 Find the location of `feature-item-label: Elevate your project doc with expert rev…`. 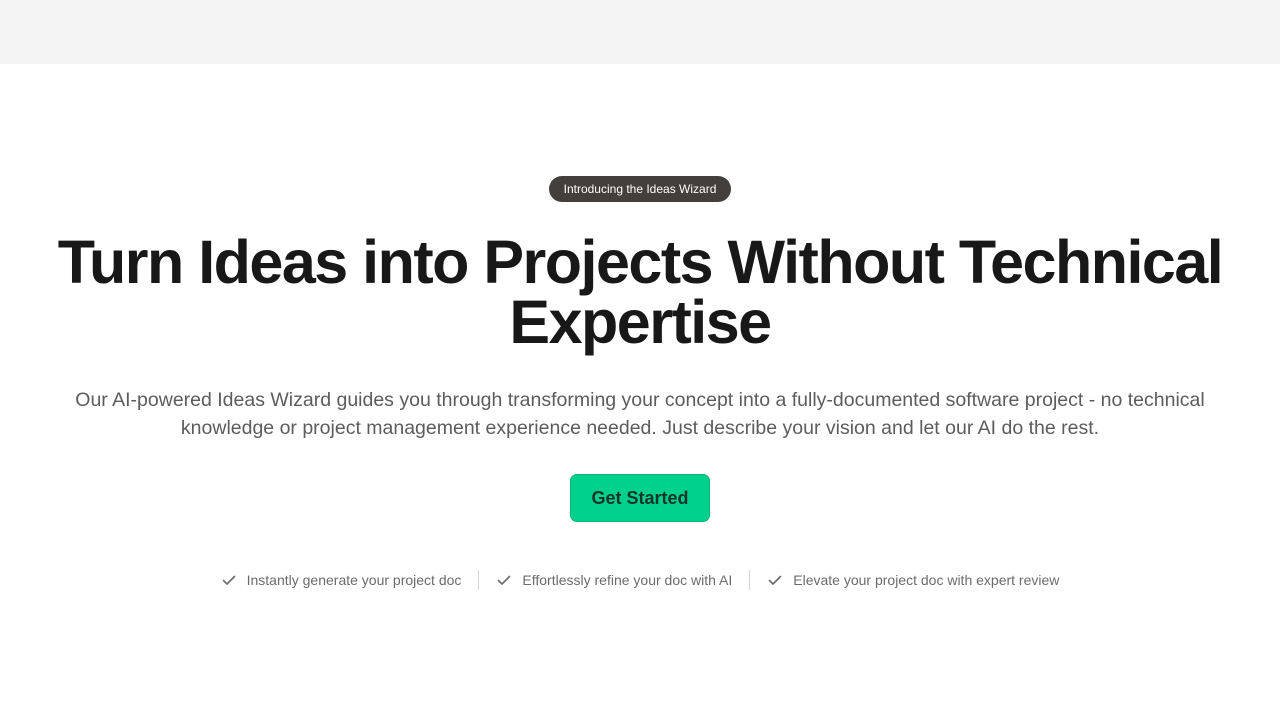

feature-item-label: Elevate your project doc with expert rev… is located at coordinates (926, 580).